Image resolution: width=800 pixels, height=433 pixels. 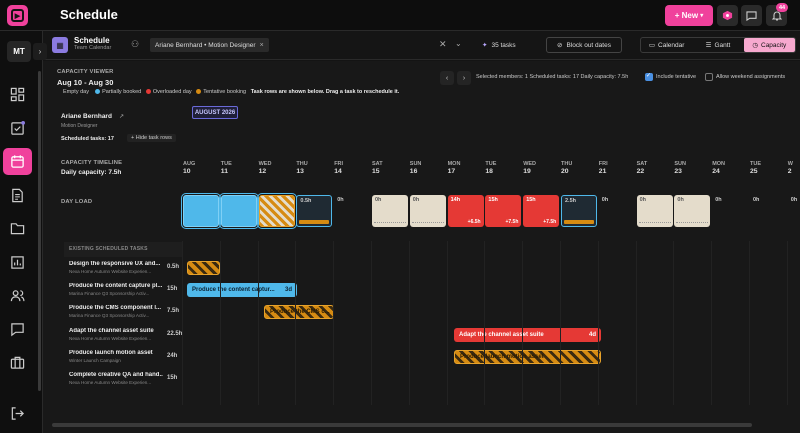 What do you see at coordinates (458, 43) in the screenshot?
I see `chevron-down-icon: ⌄` at bounding box center [458, 43].